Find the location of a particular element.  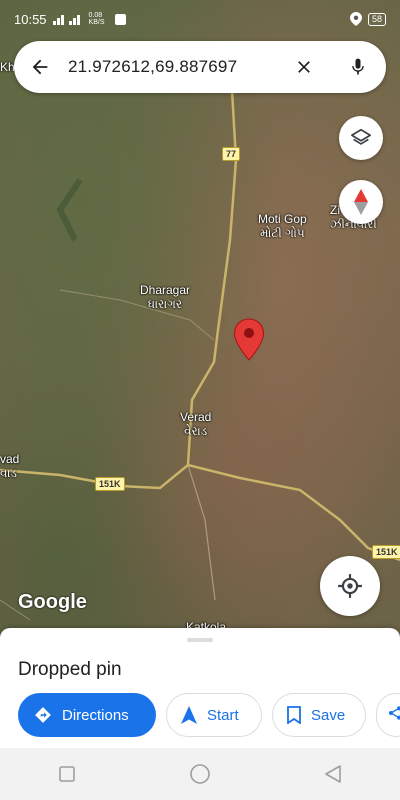

search-bar: 21.972612,69.887697 is located at coordinates (200, 67).